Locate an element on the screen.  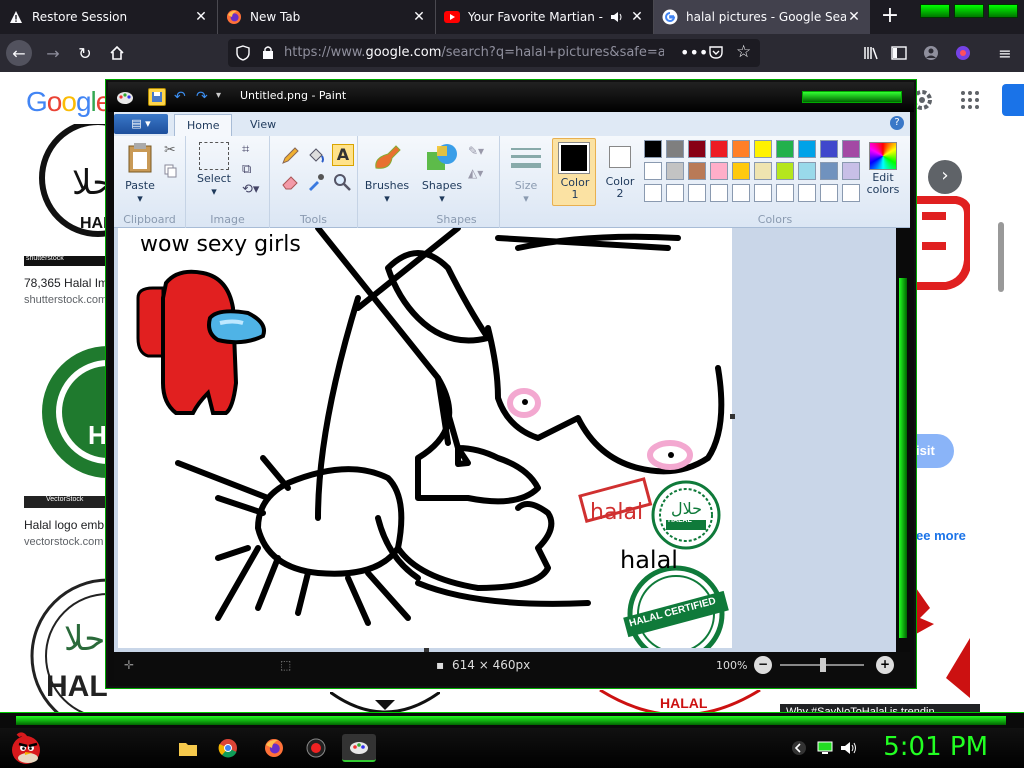
zoom-slider-thumb is located at coordinates (823, 665).